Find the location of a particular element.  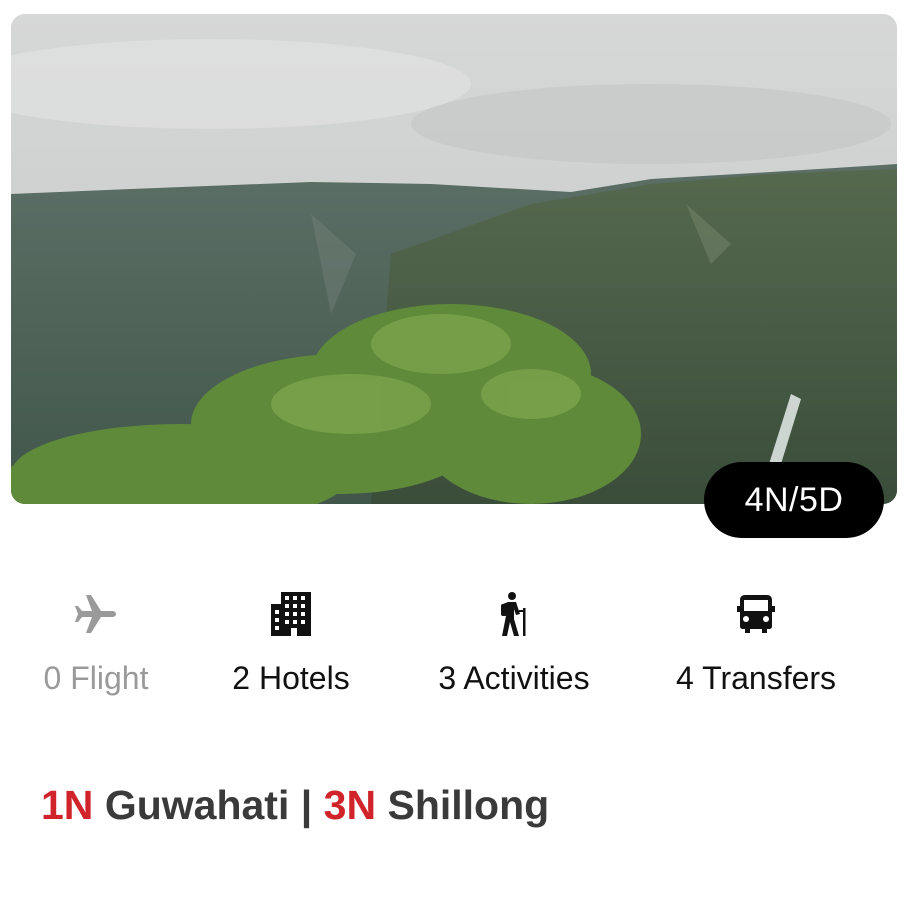

route-nights-1: 1N is located at coordinates (67, 805).